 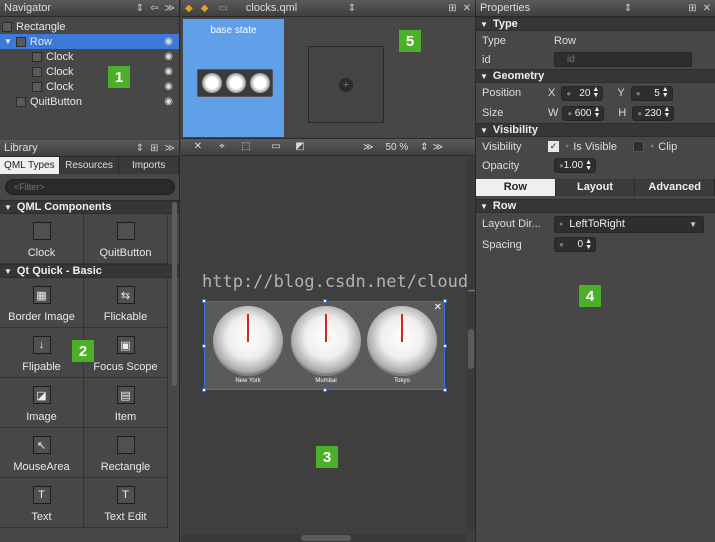 I want to click on nav-back-icon: ◆, so click(x=189, y=8).